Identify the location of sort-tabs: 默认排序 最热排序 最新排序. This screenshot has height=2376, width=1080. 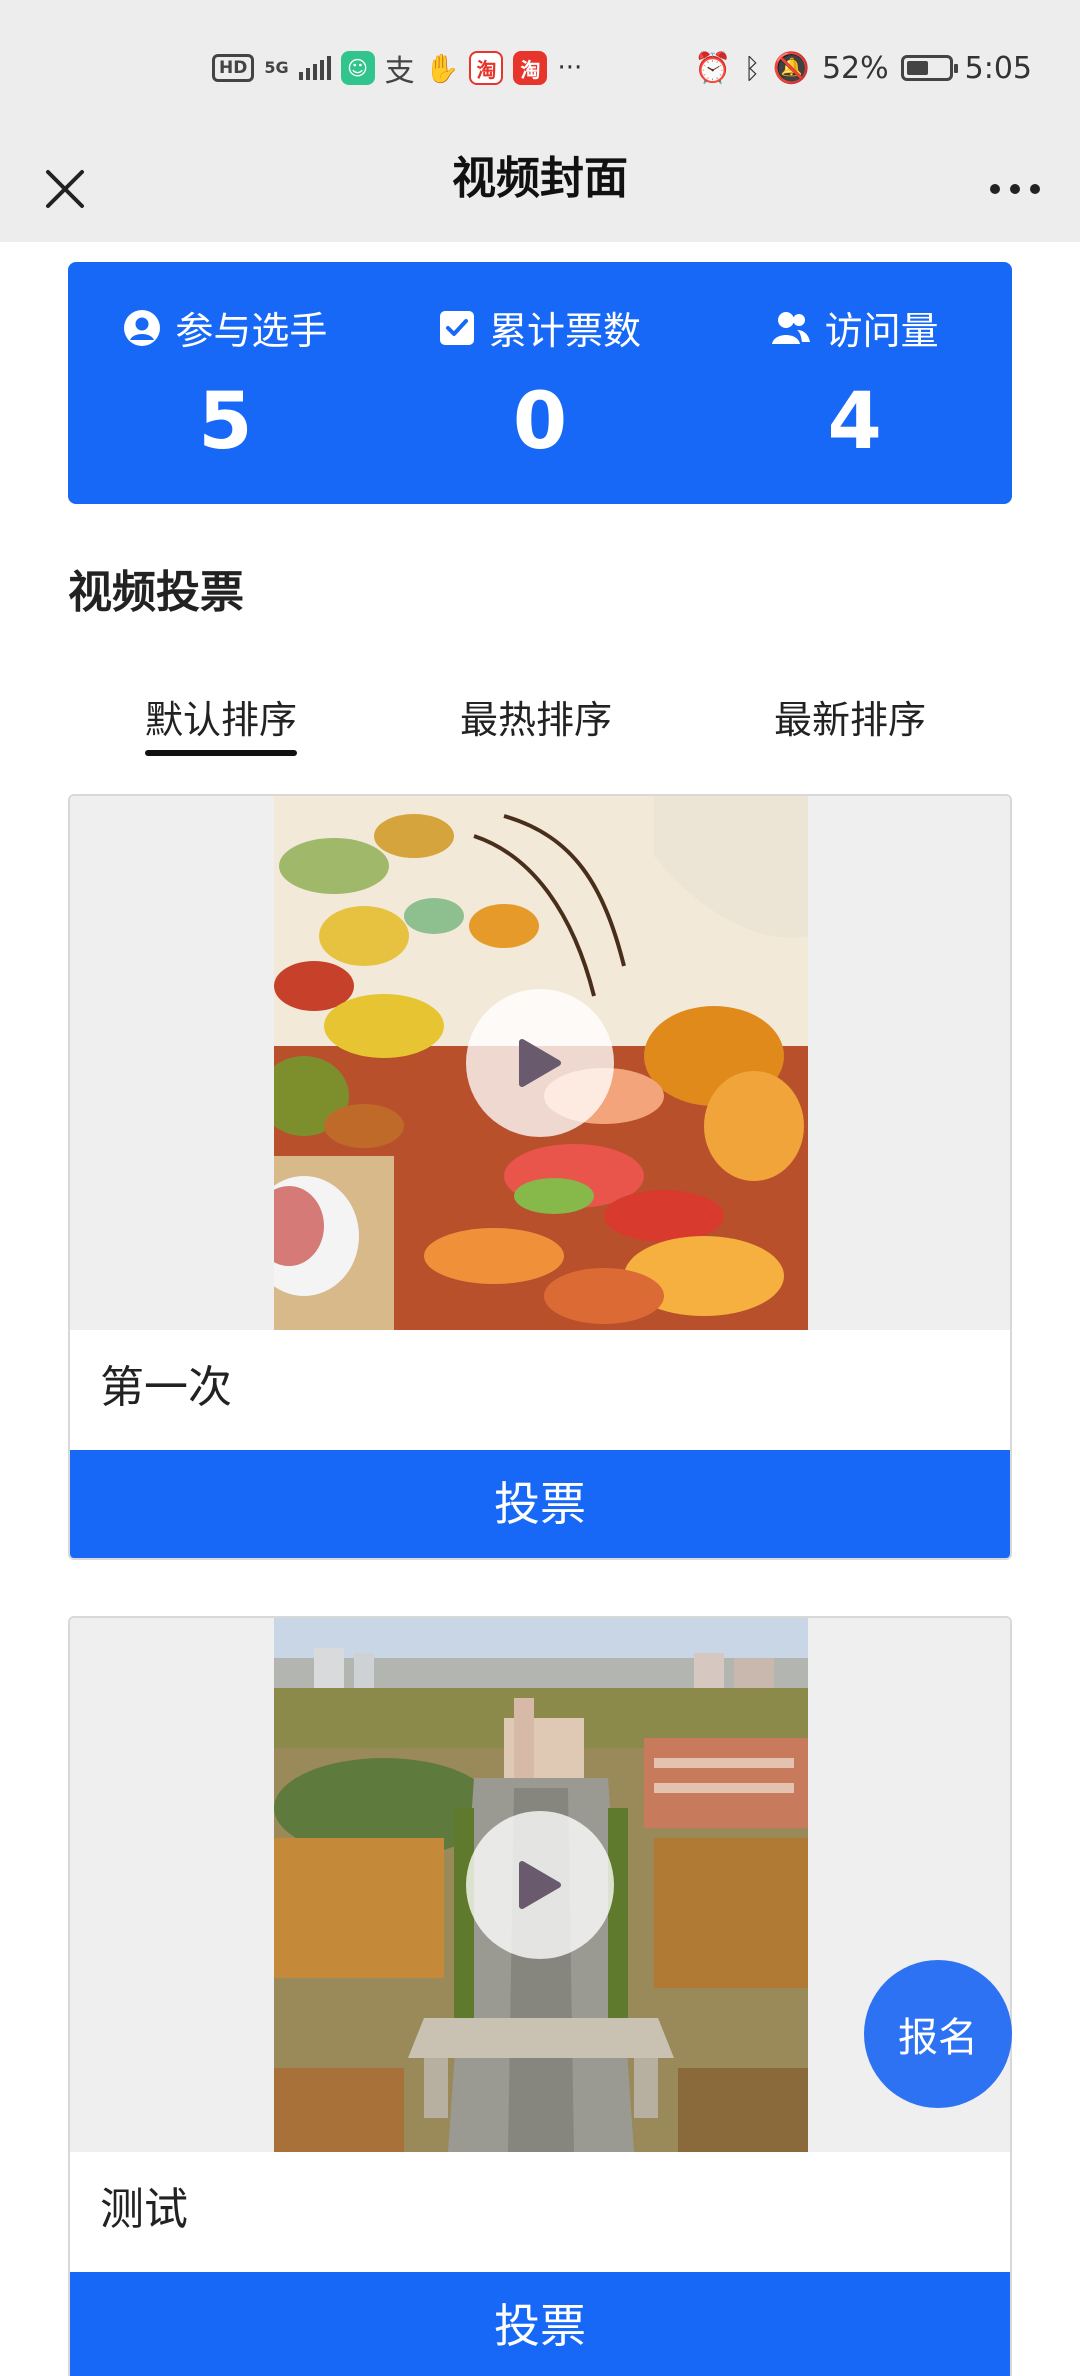
(540, 725).